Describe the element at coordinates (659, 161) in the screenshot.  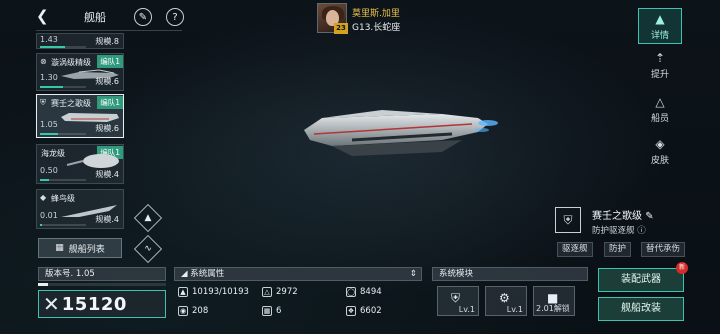
I see `nav-skin-label: 皮肤` at that location.